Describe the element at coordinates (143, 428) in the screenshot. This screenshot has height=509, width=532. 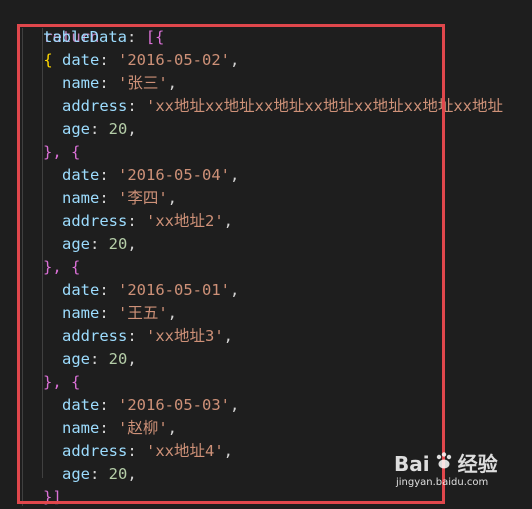
I see `name-value: '赵柳'` at that location.